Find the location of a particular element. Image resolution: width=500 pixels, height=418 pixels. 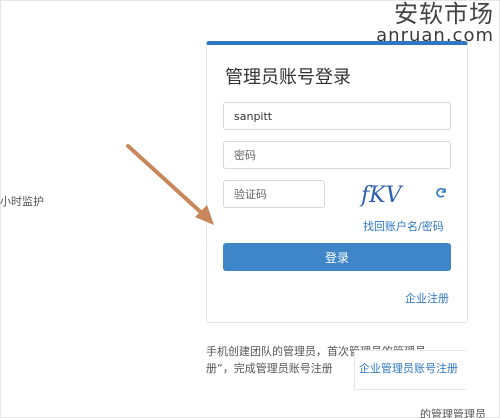

footer-cut-text: 的管理管理员 is located at coordinates (453, 413).